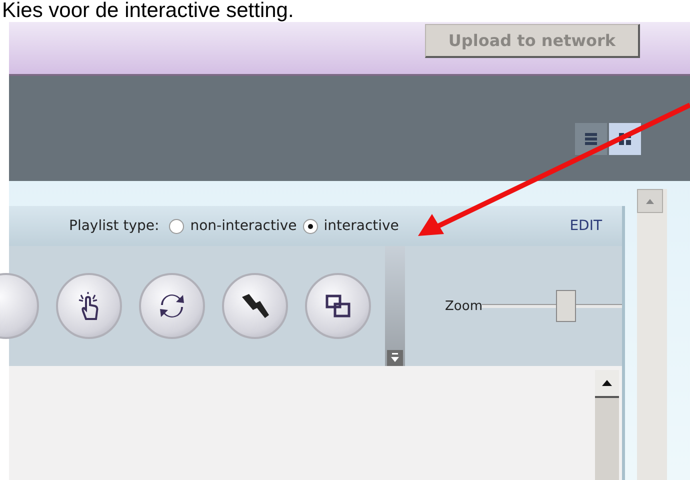 This screenshot has width=690, height=480. I want to click on grid-view-icon, so click(625, 139).